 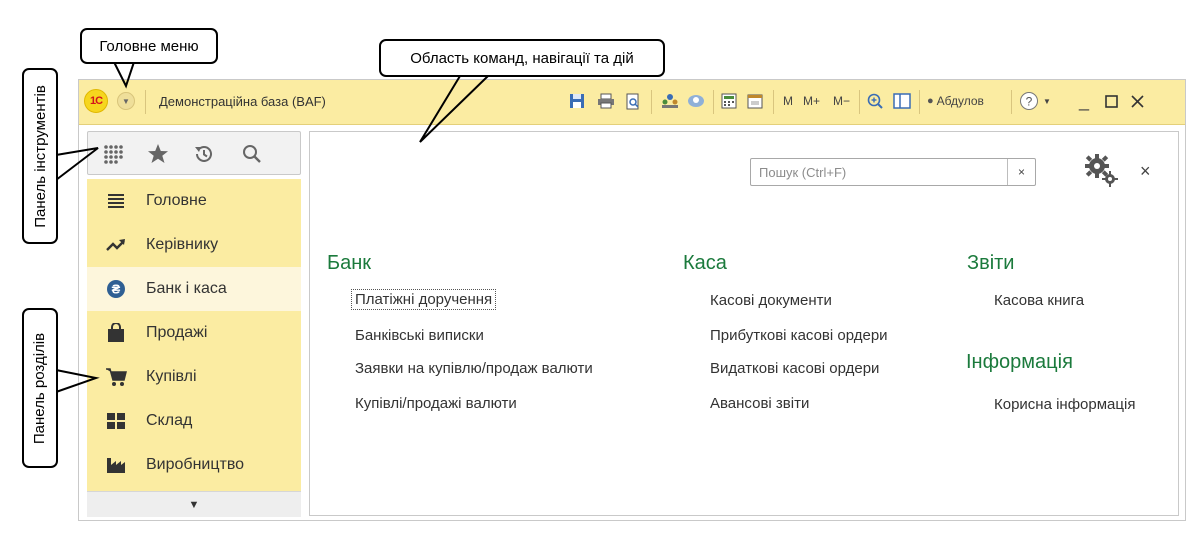 I want to click on star-icon, so click(x=158, y=153).